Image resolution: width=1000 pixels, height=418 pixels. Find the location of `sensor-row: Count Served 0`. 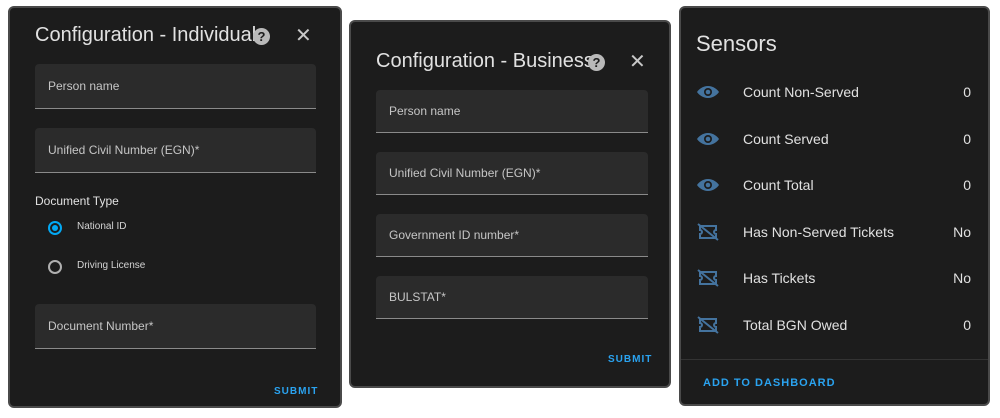

sensor-row: Count Served 0 is located at coordinates (834, 139).